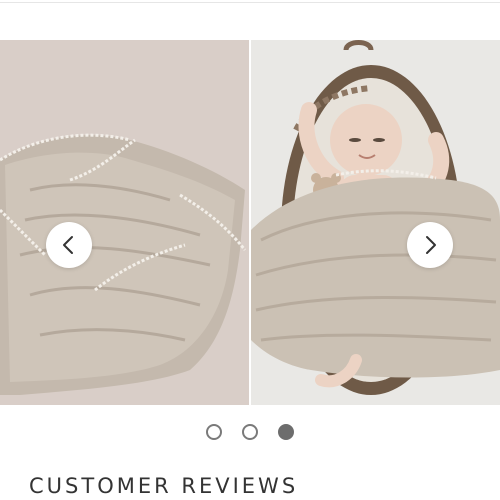  I want to click on chevron-right-icon, so click(431, 245).